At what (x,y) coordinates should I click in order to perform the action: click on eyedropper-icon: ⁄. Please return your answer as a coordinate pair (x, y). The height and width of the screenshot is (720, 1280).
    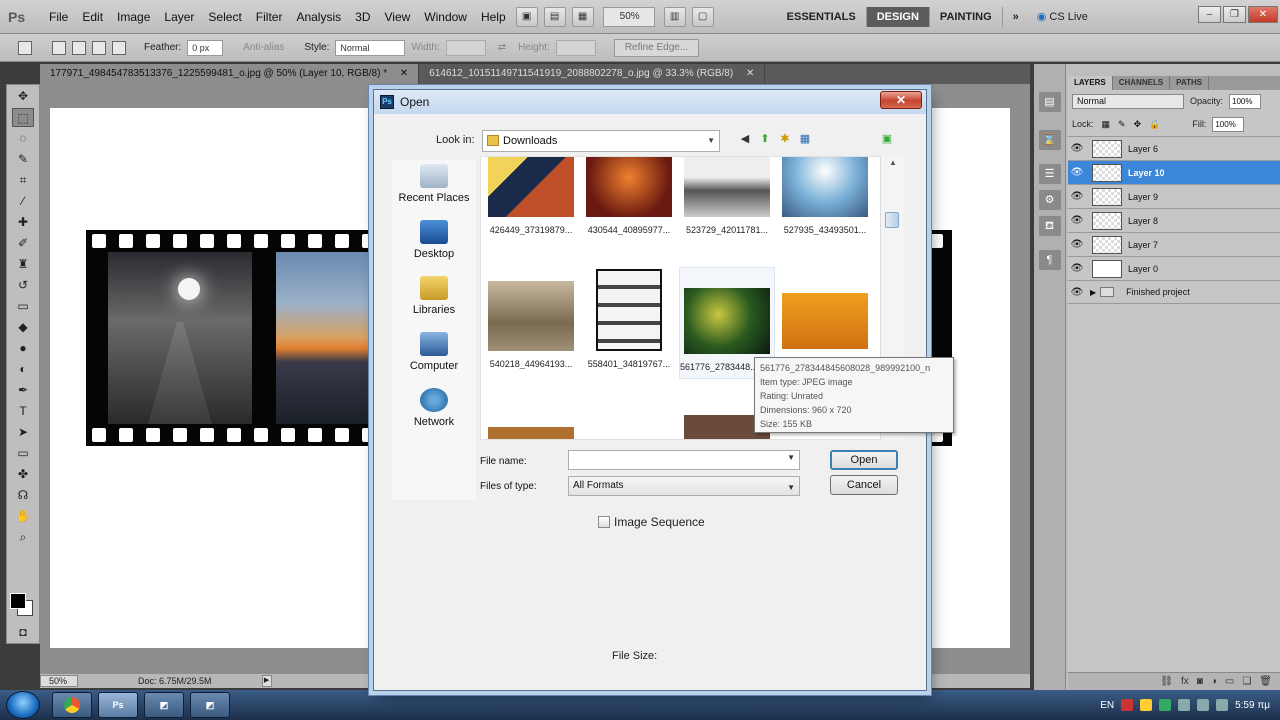
    Looking at the image, I should click on (23, 201).